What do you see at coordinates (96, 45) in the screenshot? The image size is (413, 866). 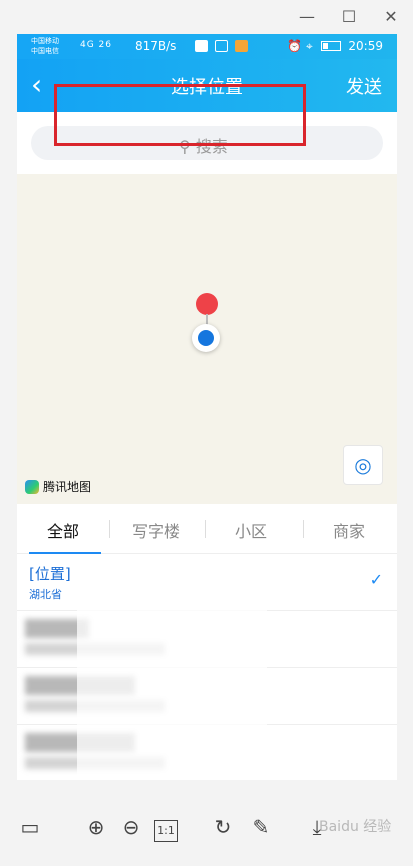 I see `signal-icon: 4G 26` at bounding box center [96, 45].